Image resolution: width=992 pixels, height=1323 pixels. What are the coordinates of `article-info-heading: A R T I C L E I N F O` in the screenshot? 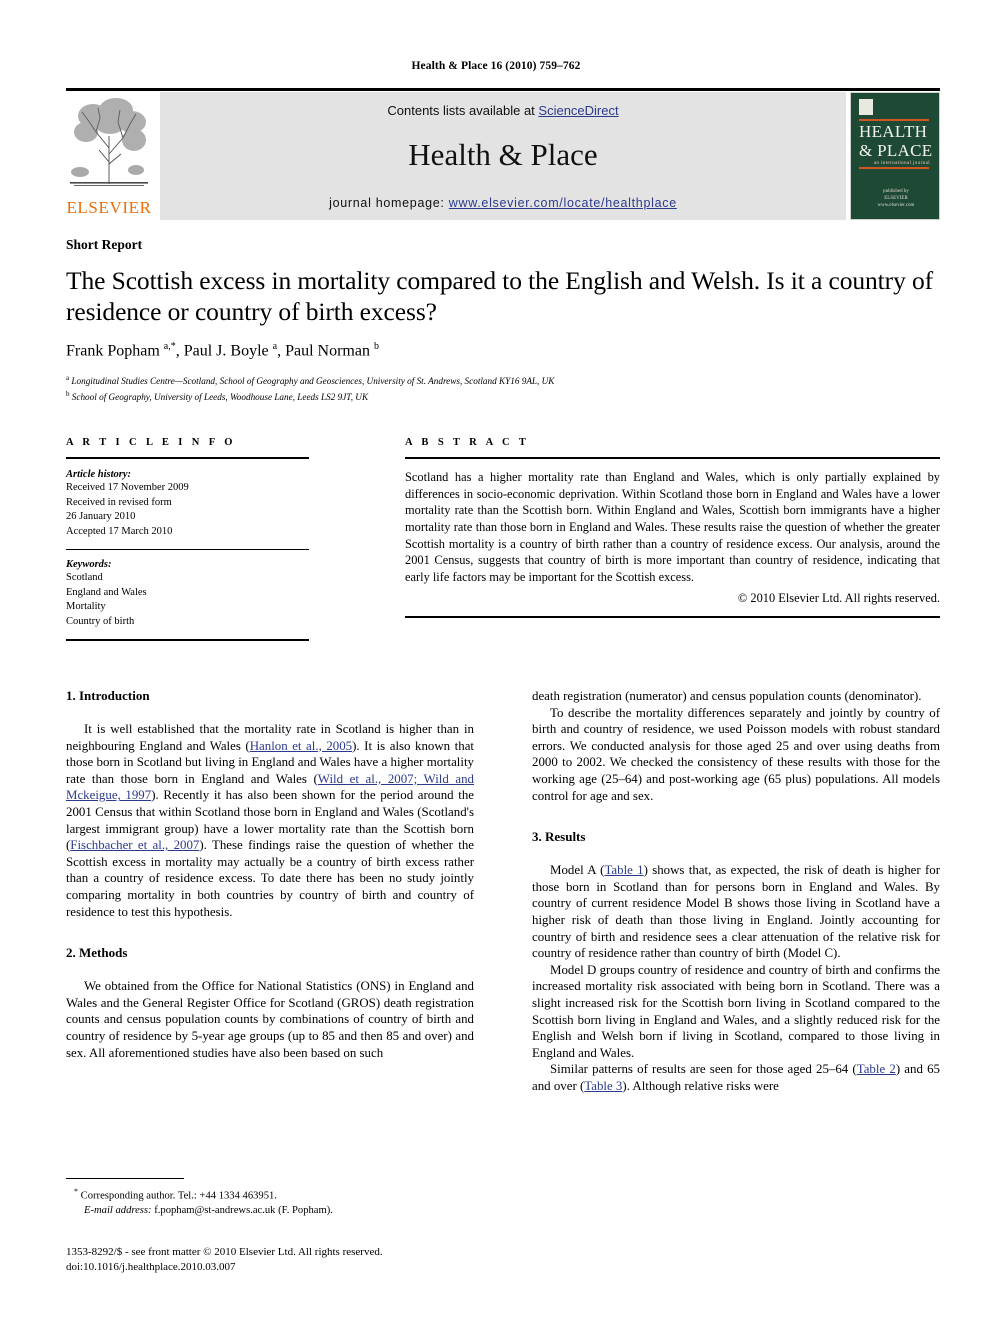 It's located at (151, 442).